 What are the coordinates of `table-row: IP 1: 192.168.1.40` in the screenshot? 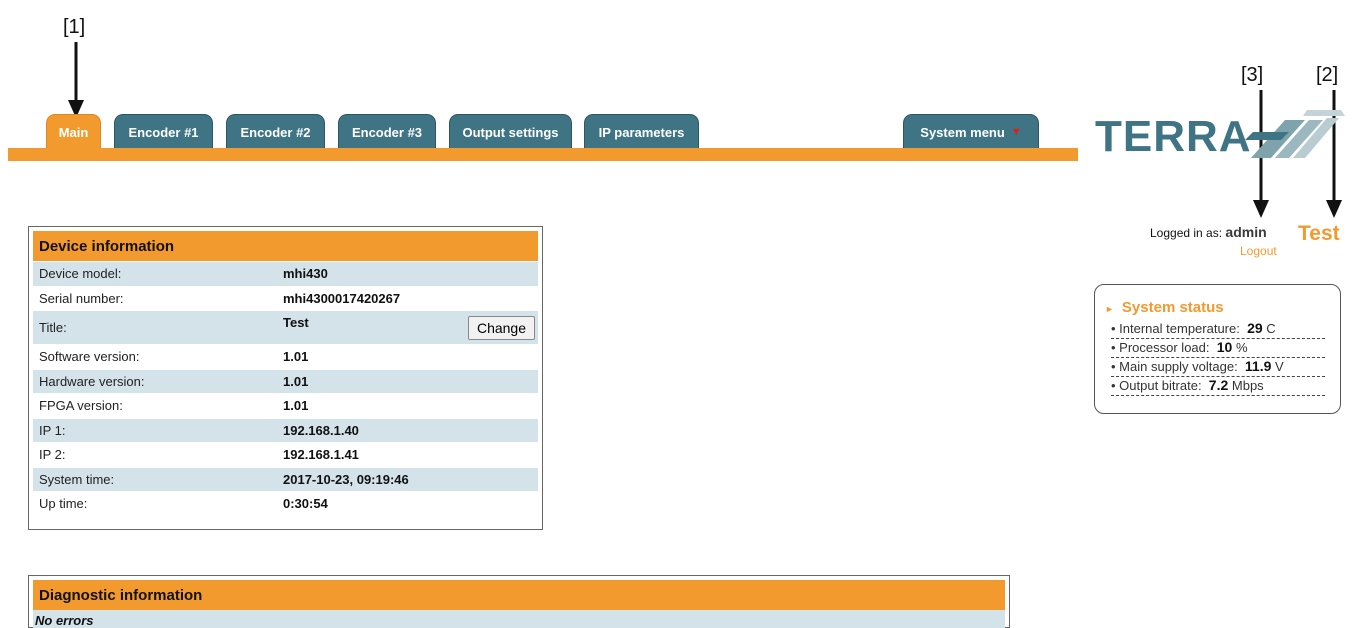 It's located at (285, 429).